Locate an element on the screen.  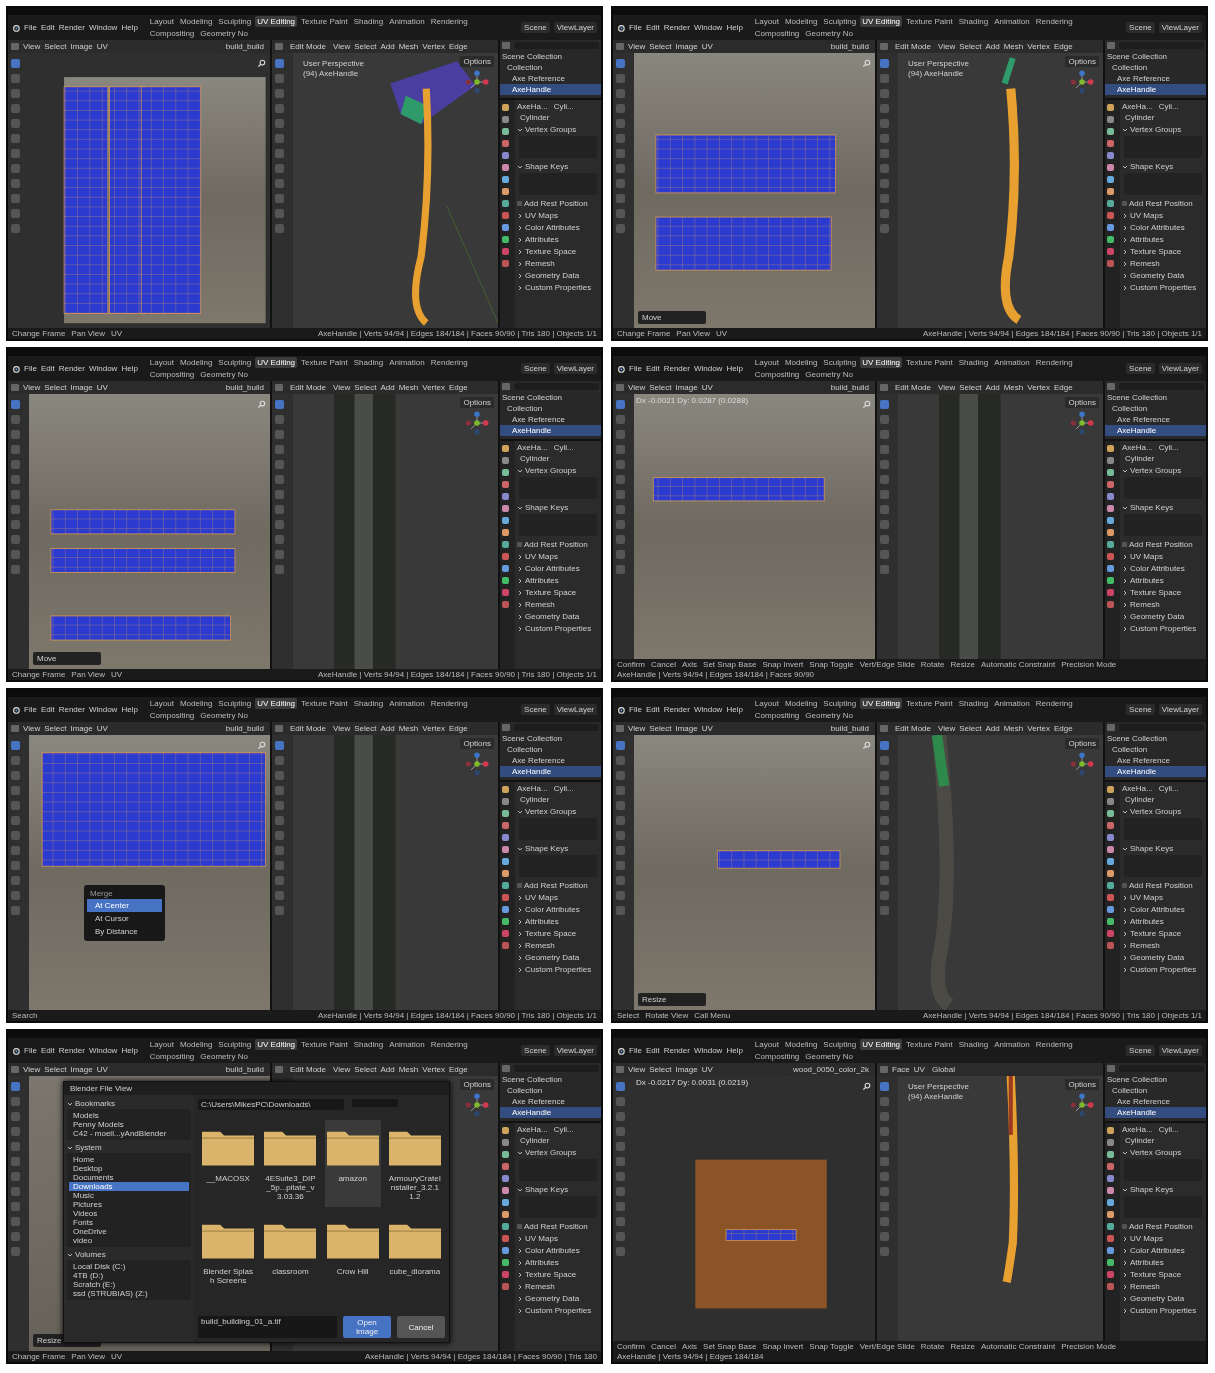
workspace-tab: Geometry No is located at coordinates (224, 374).